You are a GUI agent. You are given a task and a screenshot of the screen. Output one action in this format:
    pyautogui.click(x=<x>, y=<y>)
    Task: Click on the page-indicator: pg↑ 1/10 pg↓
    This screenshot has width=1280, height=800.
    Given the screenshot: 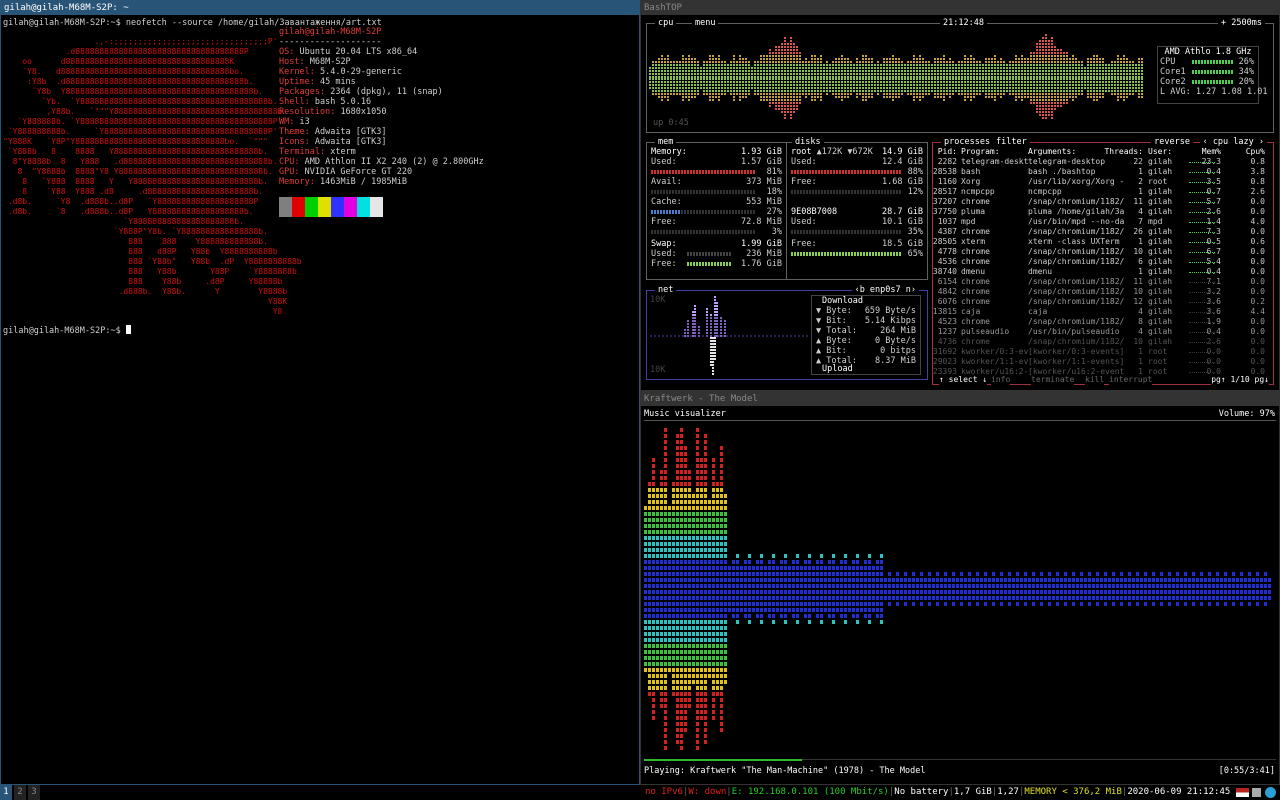 What is the action you would take?
    pyautogui.click(x=1240, y=380)
    